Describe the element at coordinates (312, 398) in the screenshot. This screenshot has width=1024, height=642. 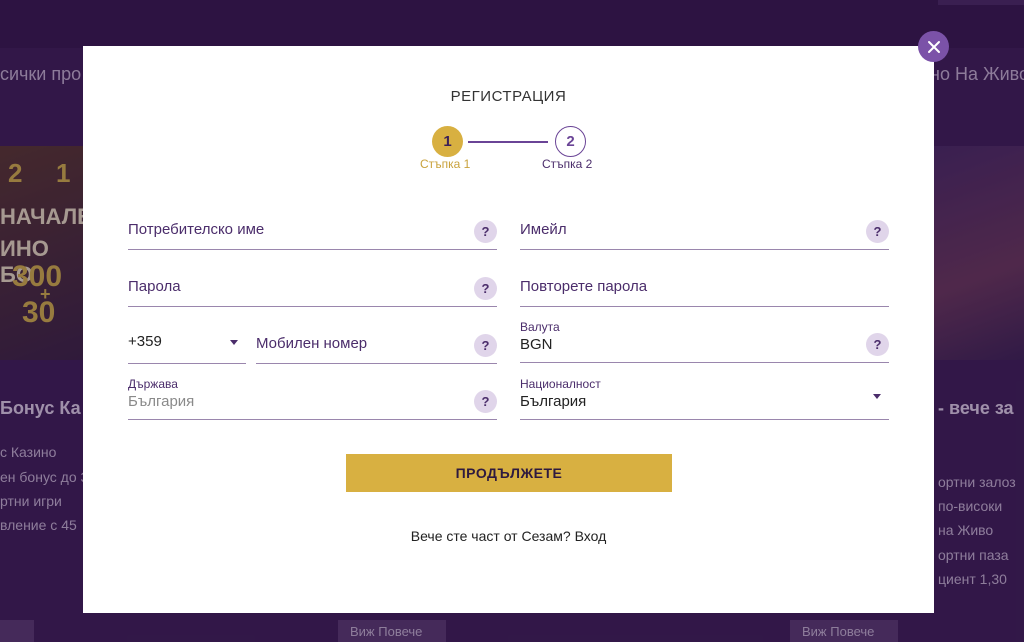
I see `country-field: Държава България ?` at that location.